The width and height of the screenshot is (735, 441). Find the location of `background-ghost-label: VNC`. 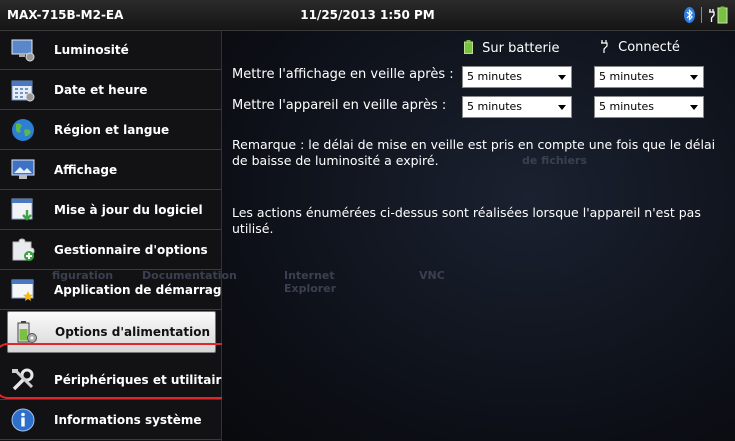

background-ghost-label: VNC is located at coordinates (432, 275).